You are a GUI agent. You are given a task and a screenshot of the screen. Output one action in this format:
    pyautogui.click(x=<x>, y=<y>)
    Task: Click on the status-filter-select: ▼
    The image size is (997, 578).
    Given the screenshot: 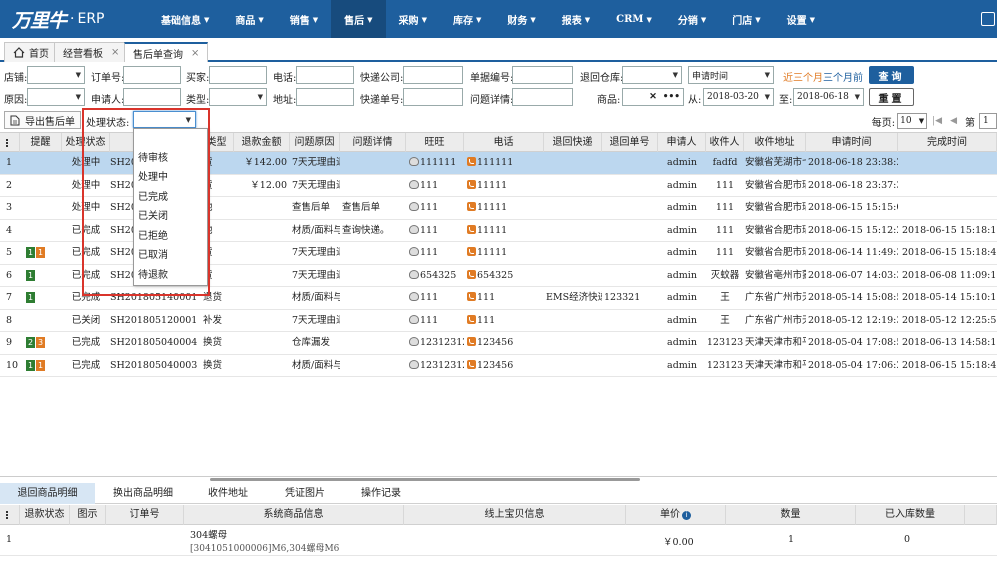 What is the action you would take?
    pyautogui.click(x=164, y=119)
    